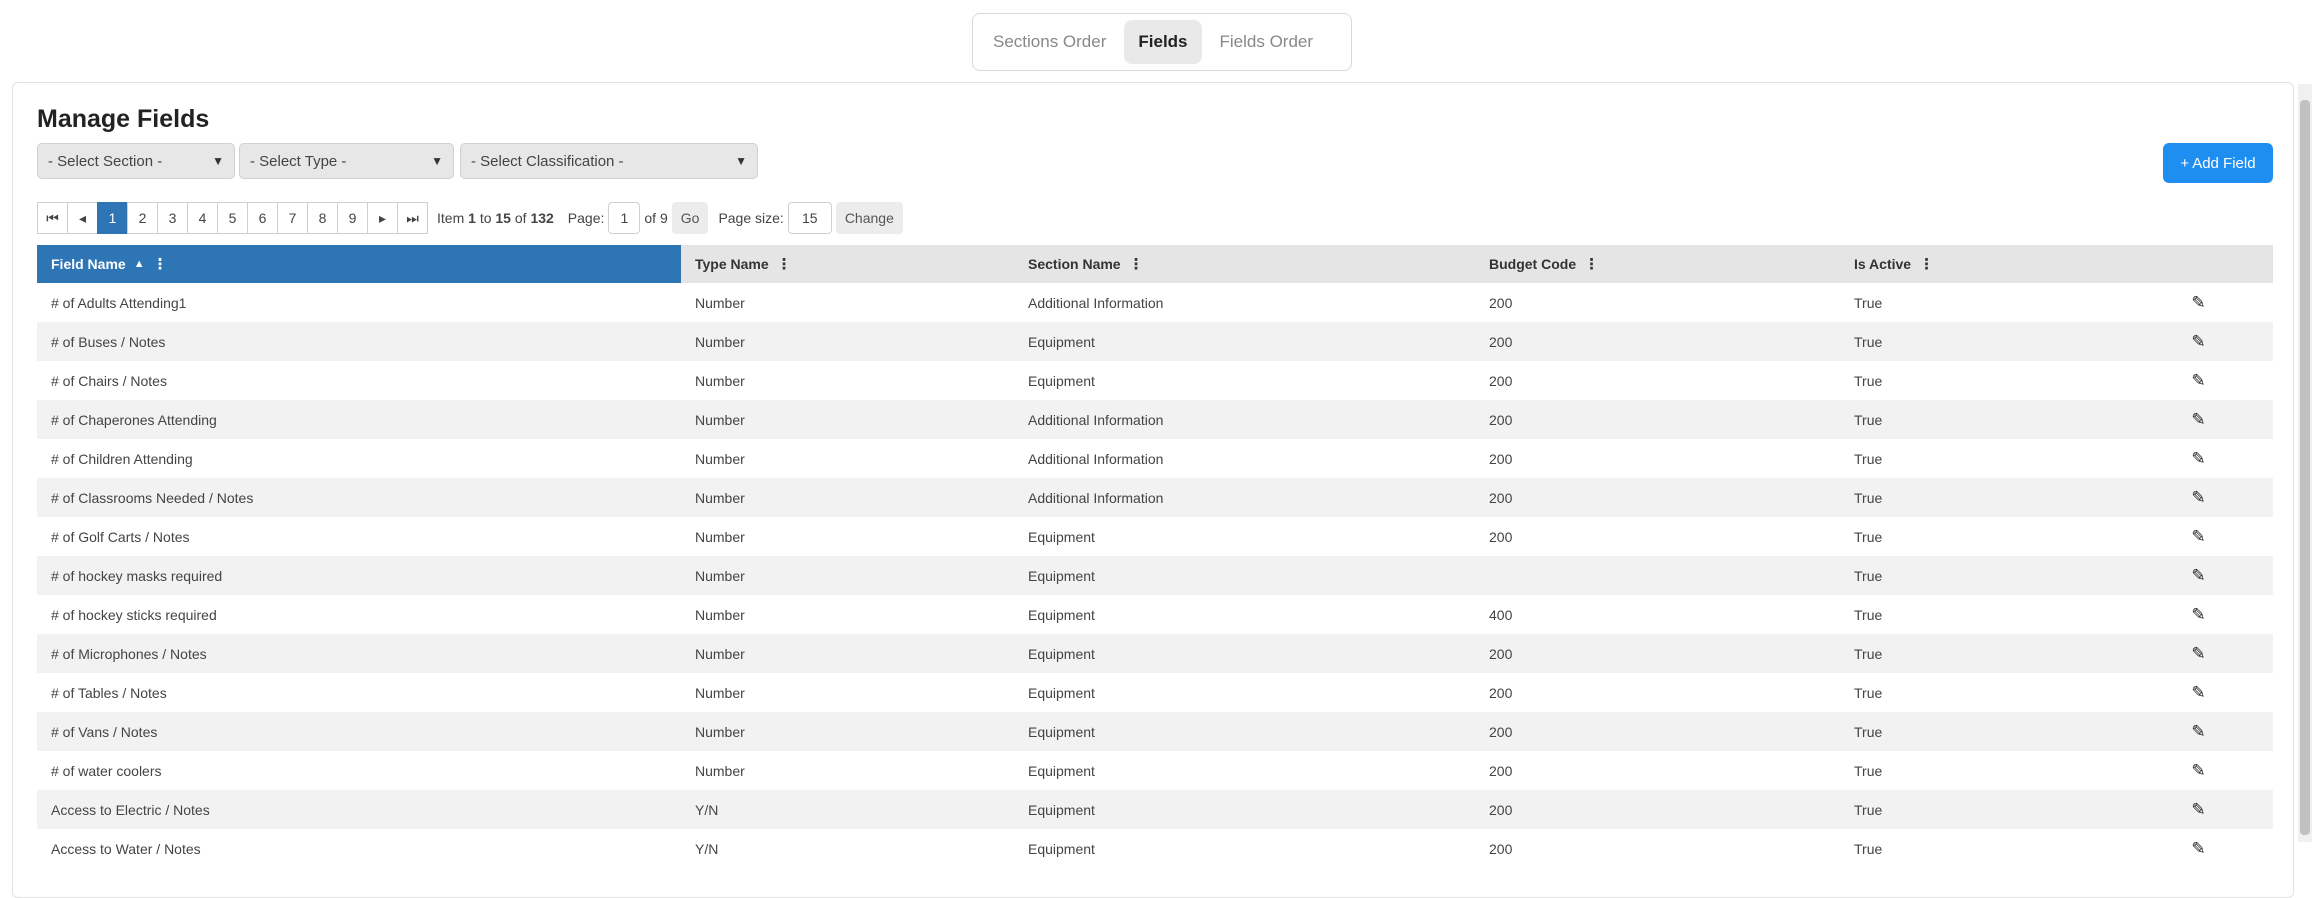 This screenshot has height=898, width=2318. What do you see at coordinates (751, 218) in the screenshot?
I see `page-size-label: Page size:` at bounding box center [751, 218].